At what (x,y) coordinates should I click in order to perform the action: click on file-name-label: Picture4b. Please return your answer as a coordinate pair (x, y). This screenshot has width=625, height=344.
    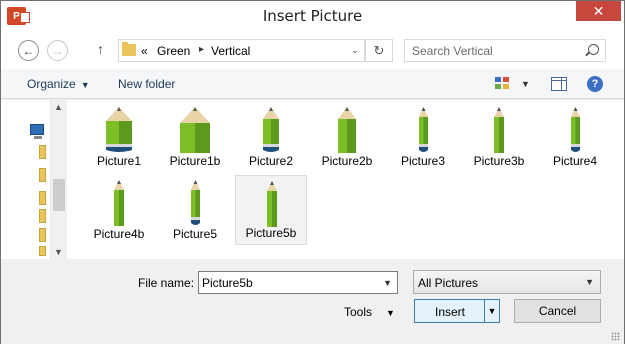
    Looking at the image, I should click on (119, 234).